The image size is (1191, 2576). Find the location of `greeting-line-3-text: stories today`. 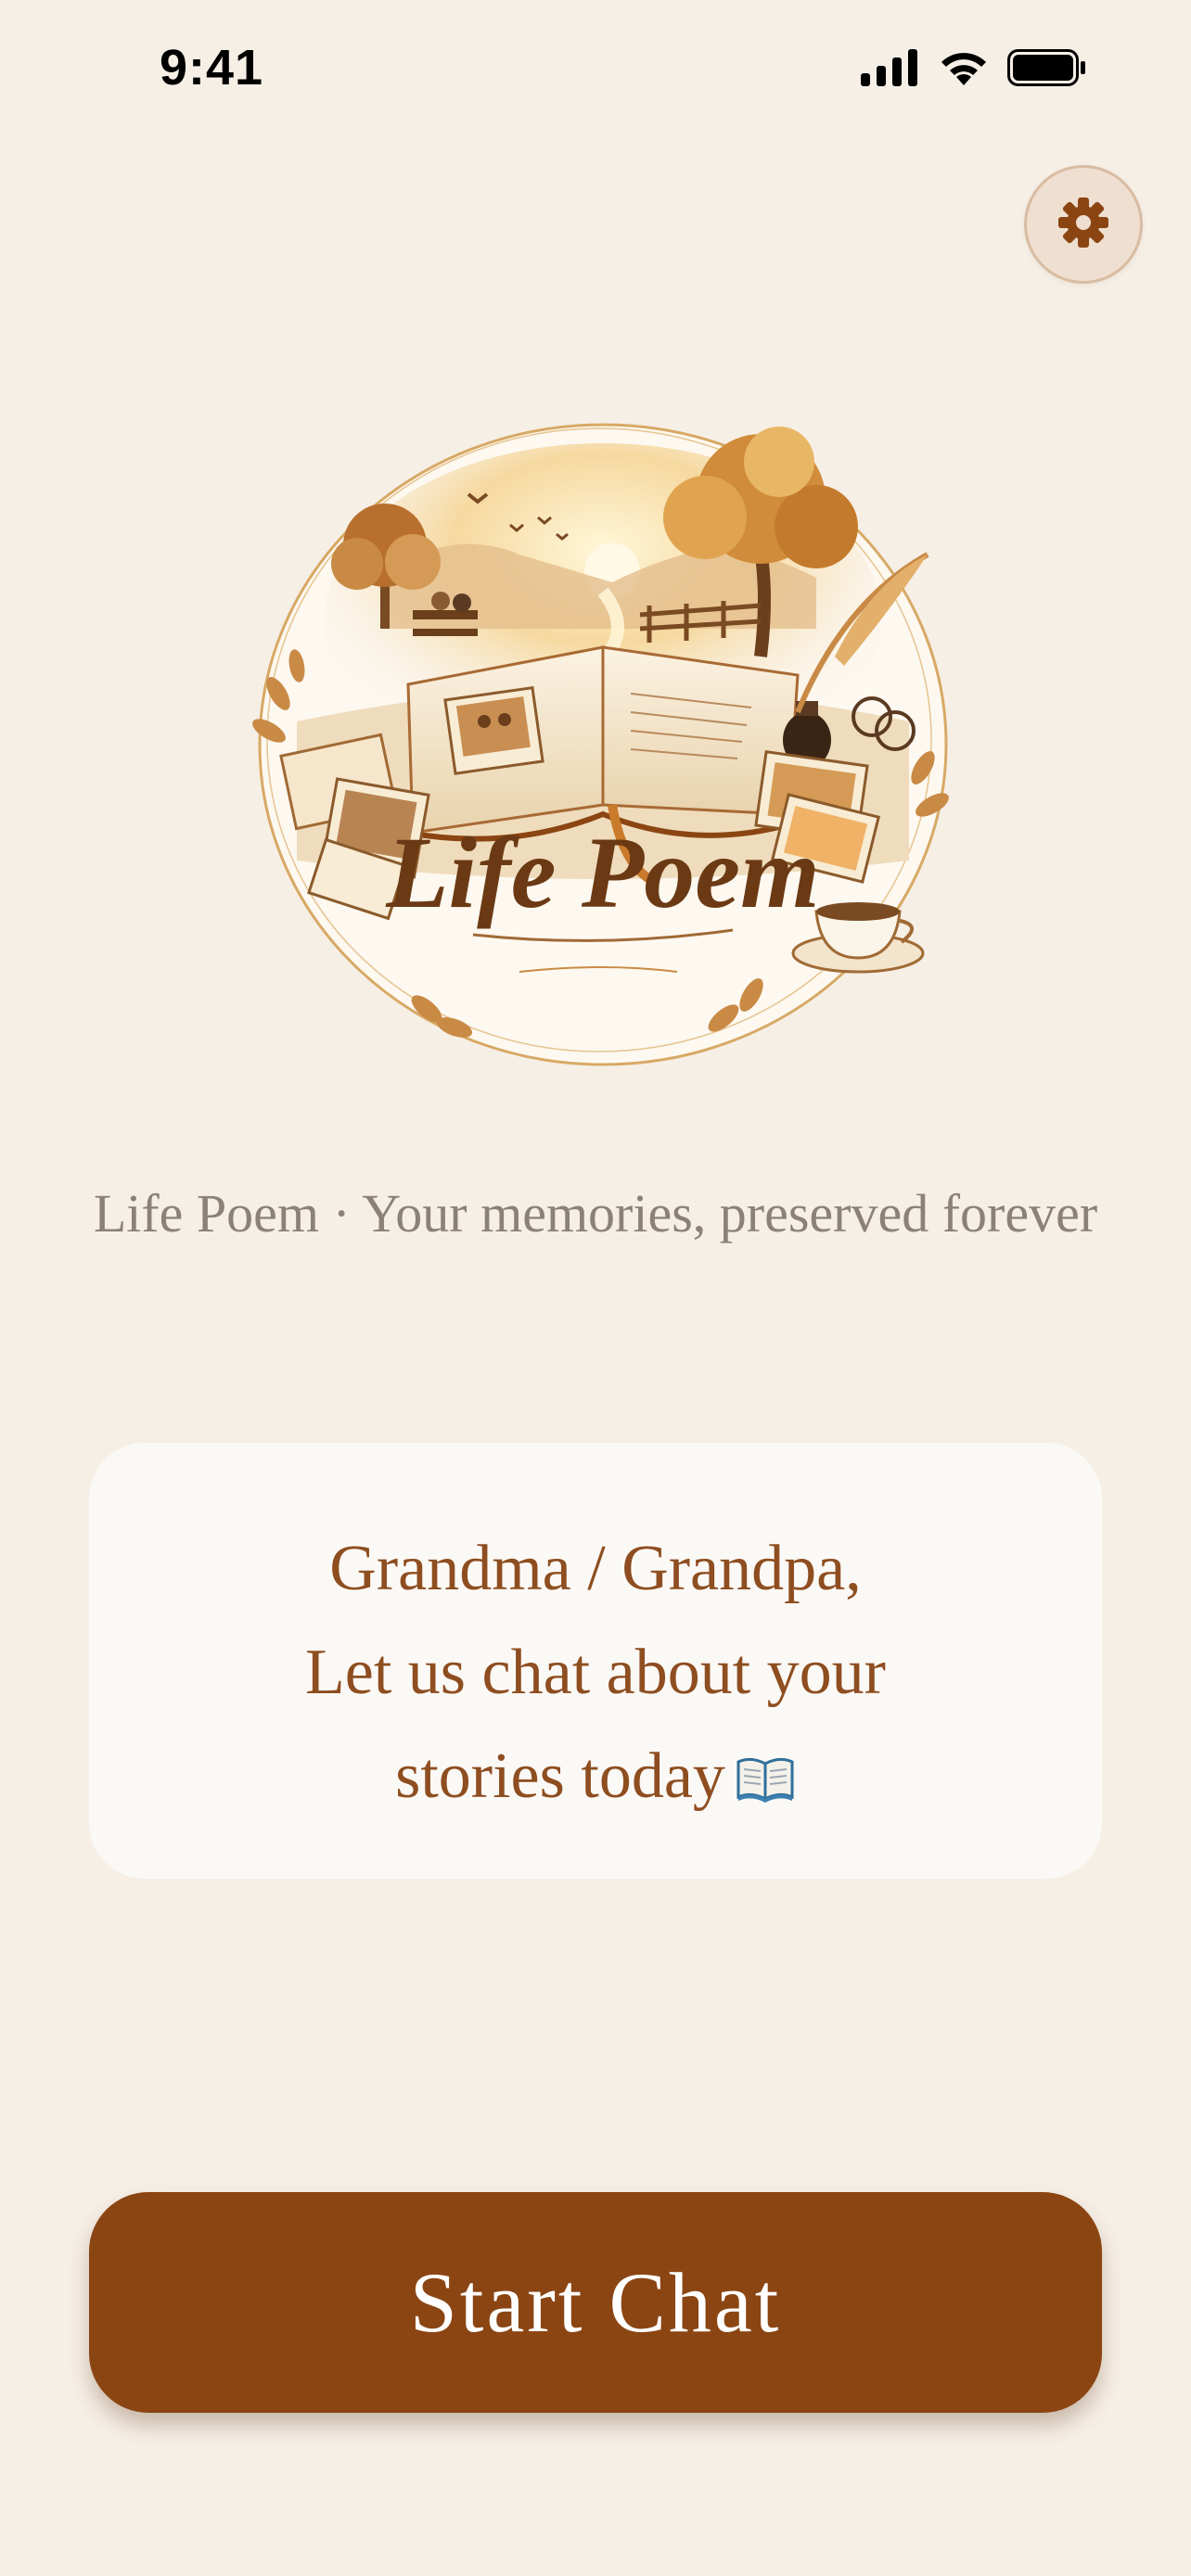

greeting-line-3-text: stories today is located at coordinates (560, 1776).